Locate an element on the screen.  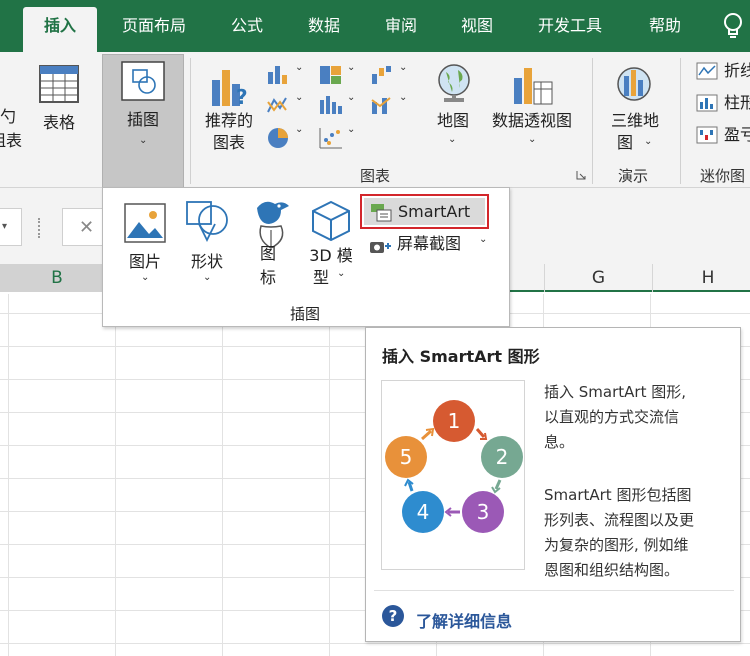
tab-page-layout: 页面布局 is located at coordinates (154, 29).